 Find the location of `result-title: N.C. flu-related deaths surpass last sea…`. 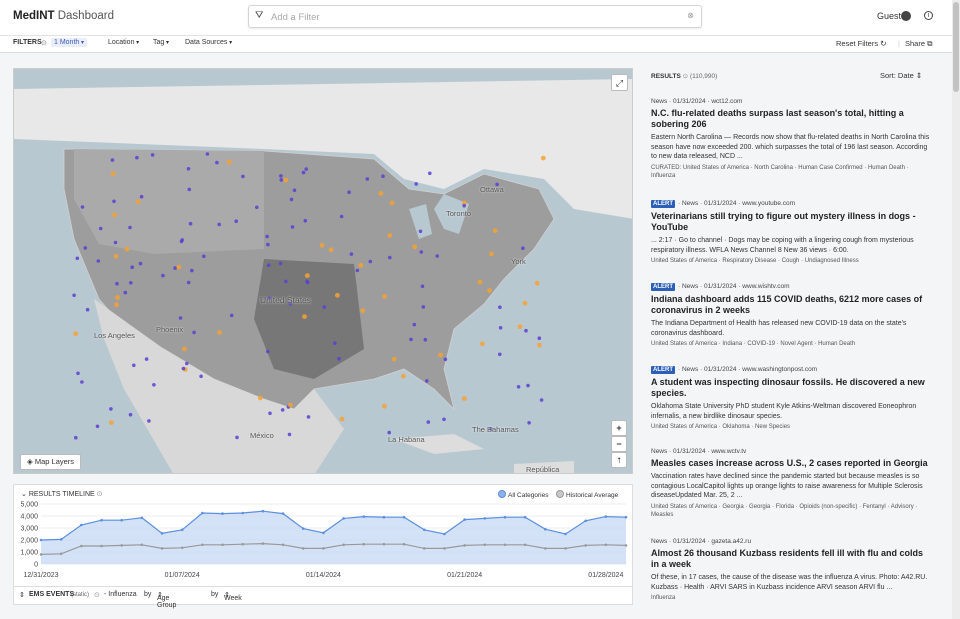

result-title: N.C. flu-related deaths surpass last sea… is located at coordinates (791, 119).